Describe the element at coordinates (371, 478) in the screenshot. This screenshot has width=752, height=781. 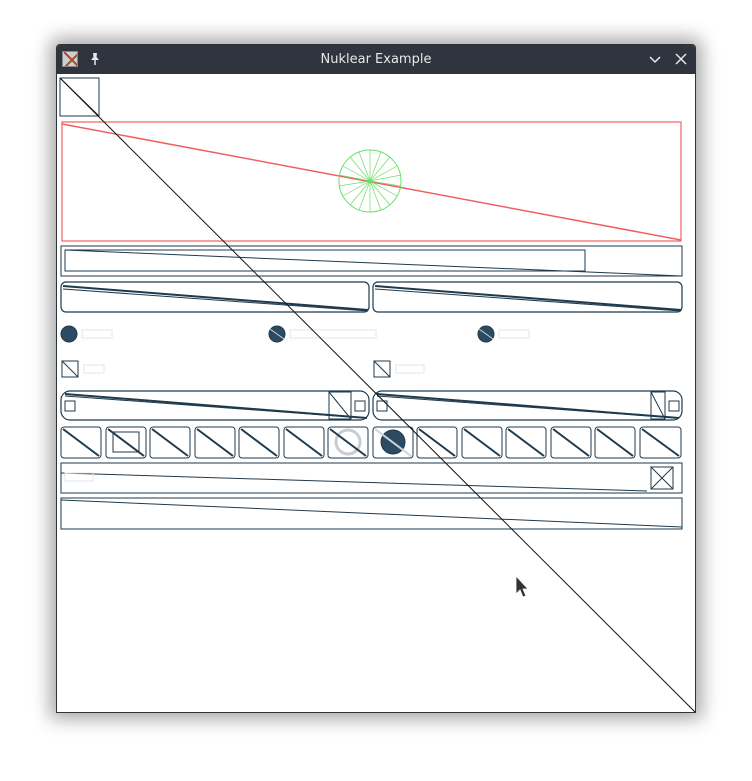
I see `edit-field` at that location.